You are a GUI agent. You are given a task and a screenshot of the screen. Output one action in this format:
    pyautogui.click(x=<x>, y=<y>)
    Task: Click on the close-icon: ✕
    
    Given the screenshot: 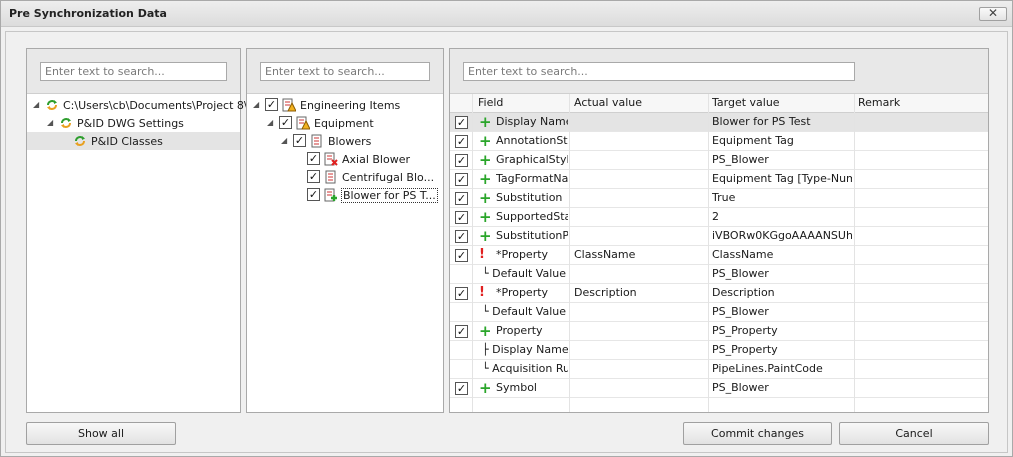 What is the action you would take?
    pyautogui.click(x=993, y=13)
    